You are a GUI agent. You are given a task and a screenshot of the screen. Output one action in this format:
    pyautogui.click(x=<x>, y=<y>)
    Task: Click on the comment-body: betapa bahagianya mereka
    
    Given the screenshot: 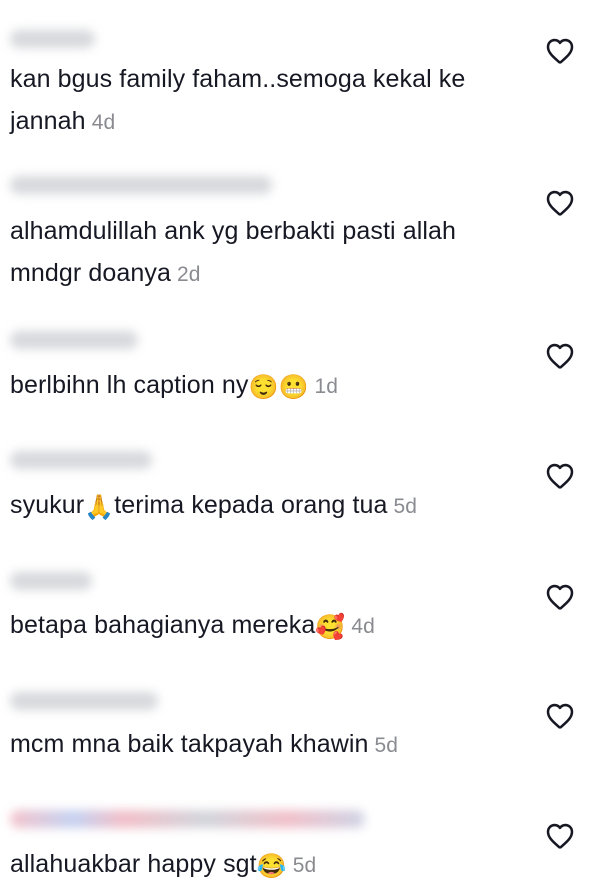 What is the action you would take?
    pyautogui.click(x=163, y=625)
    